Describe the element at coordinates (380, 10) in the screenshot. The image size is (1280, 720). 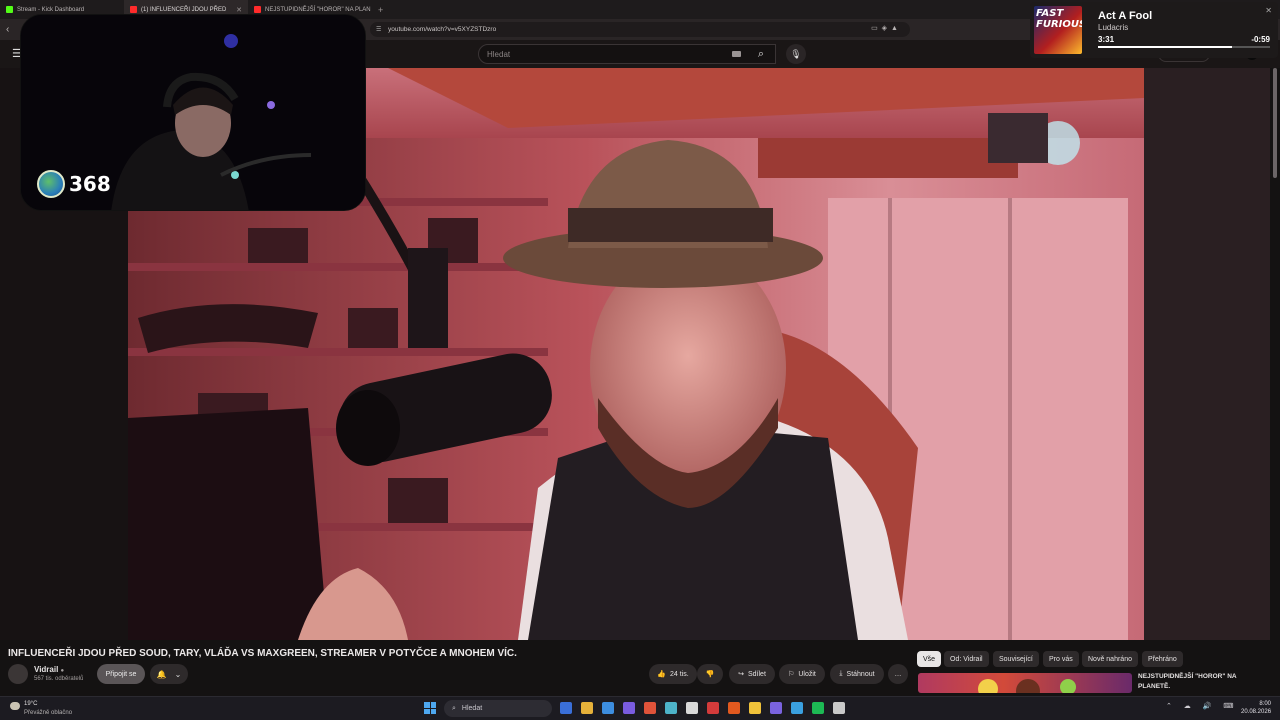
I see `new-tab-button: +` at that location.